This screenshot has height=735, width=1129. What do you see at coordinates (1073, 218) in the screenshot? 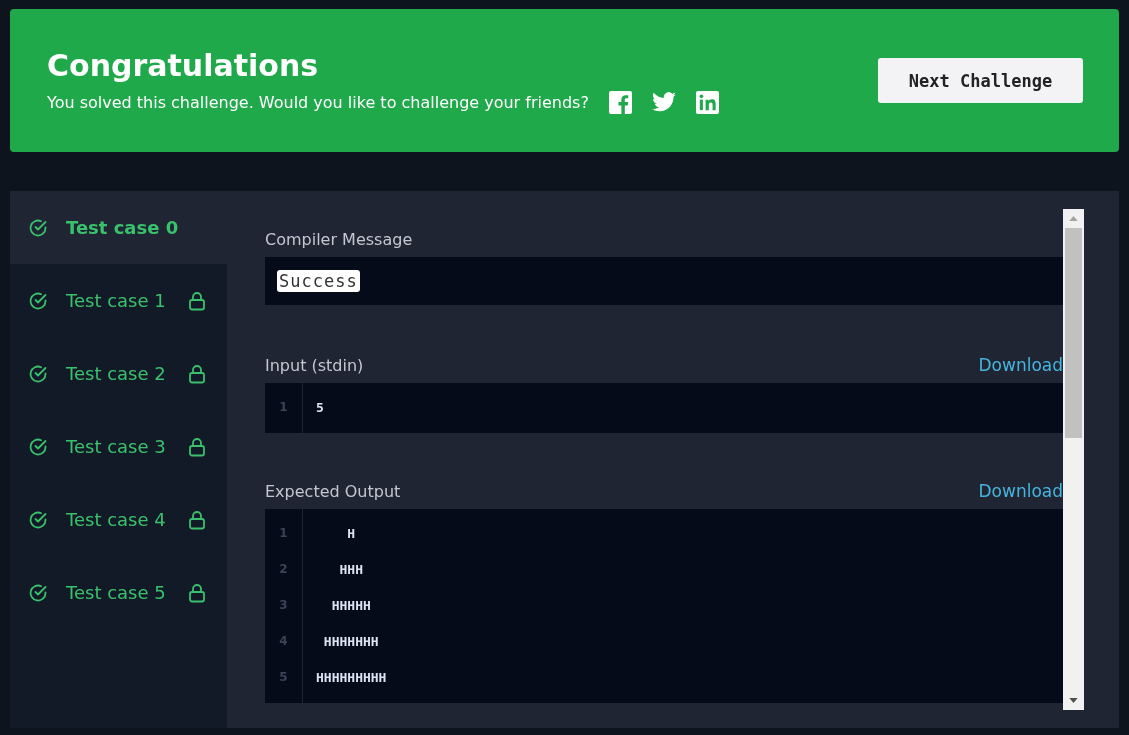
I see `scroll-up-icon` at bounding box center [1073, 218].